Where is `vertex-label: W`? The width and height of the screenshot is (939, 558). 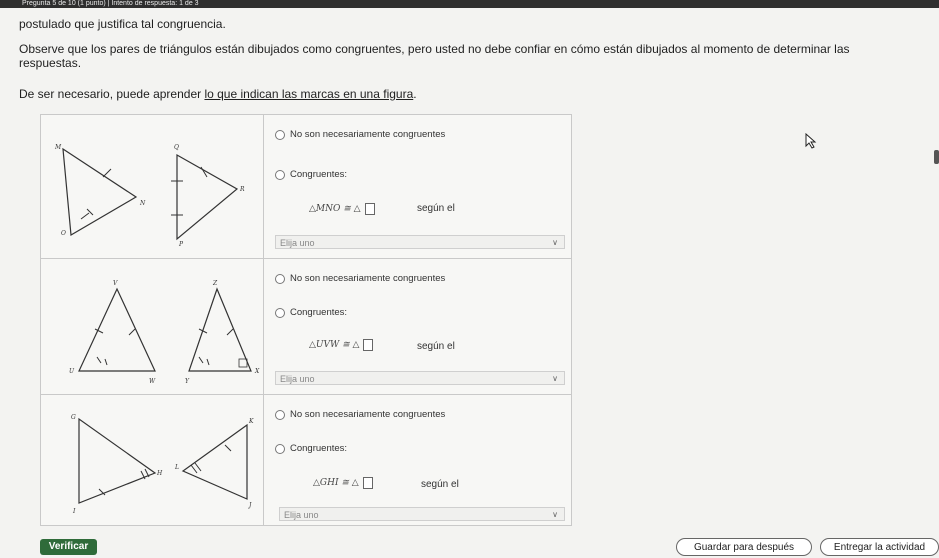
vertex-label: W is located at coordinates (152, 381).